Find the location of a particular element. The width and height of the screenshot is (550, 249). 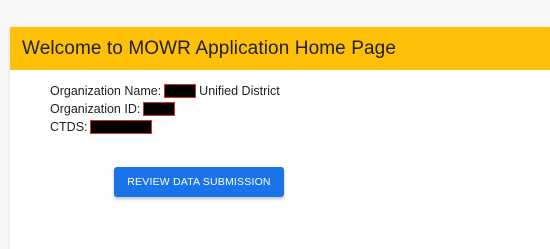

organization-name-row: Organization Name: Unified District is located at coordinates (165, 91).